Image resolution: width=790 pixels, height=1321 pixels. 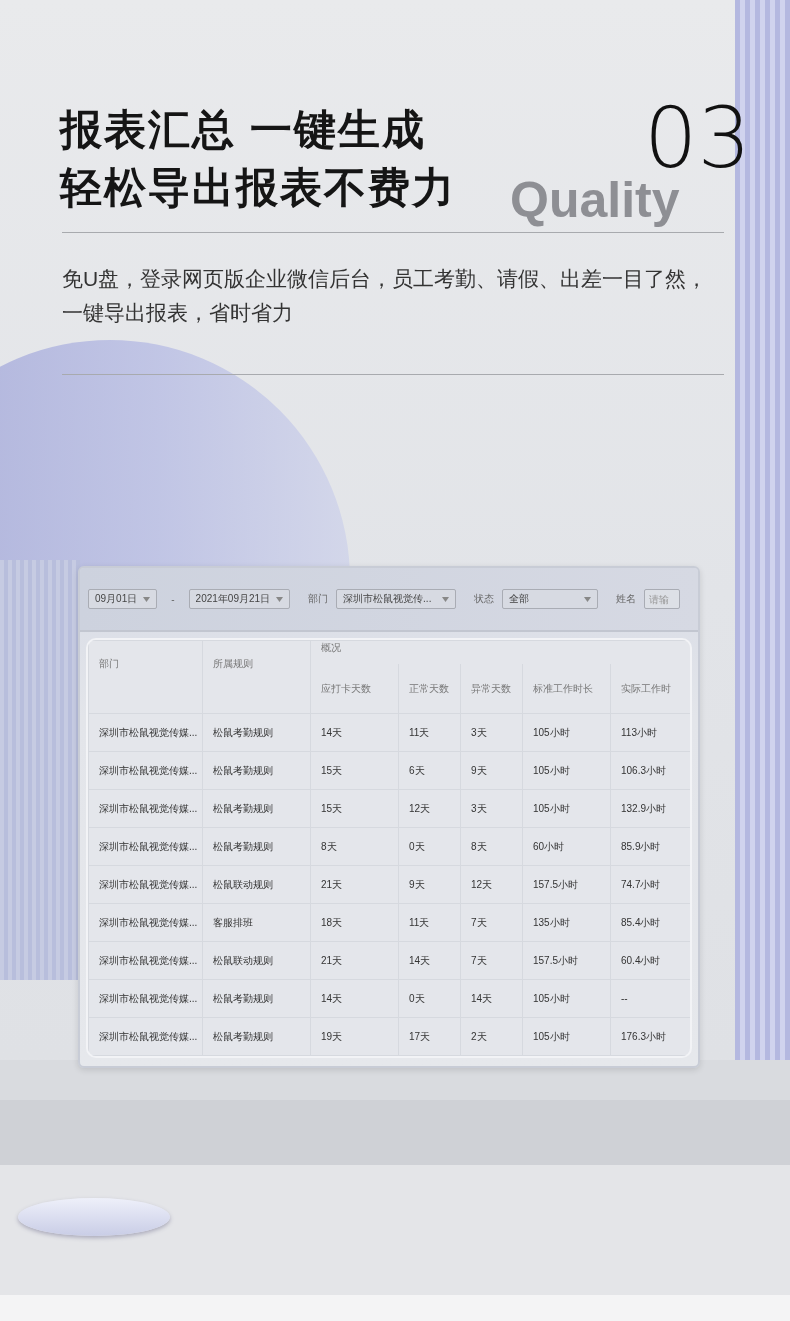 What do you see at coordinates (566, 846) in the screenshot?
I see `table-cell: 60小时` at bounding box center [566, 846].